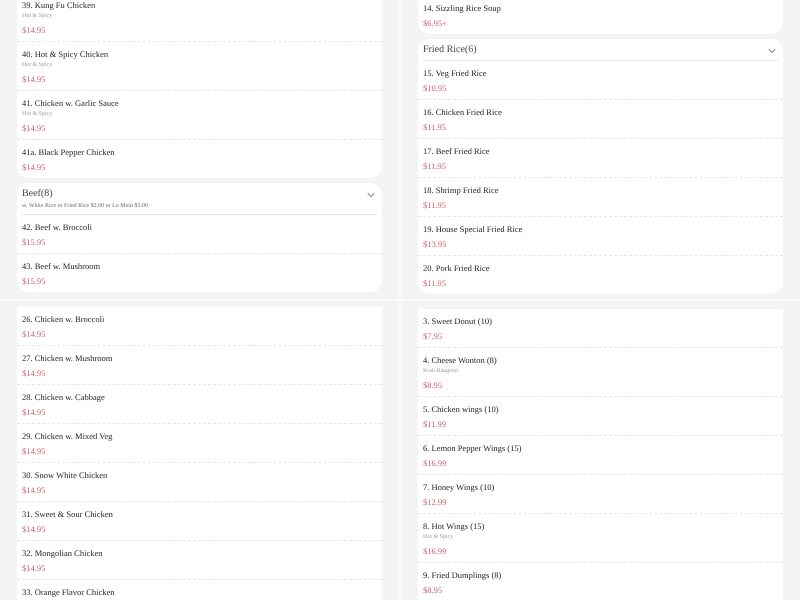  What do you see at coordinates (71, 103) in the screenshot?
I see `dish-name: 41. Chicken w. Garlic Sauce` at bounding box center [71, 103].